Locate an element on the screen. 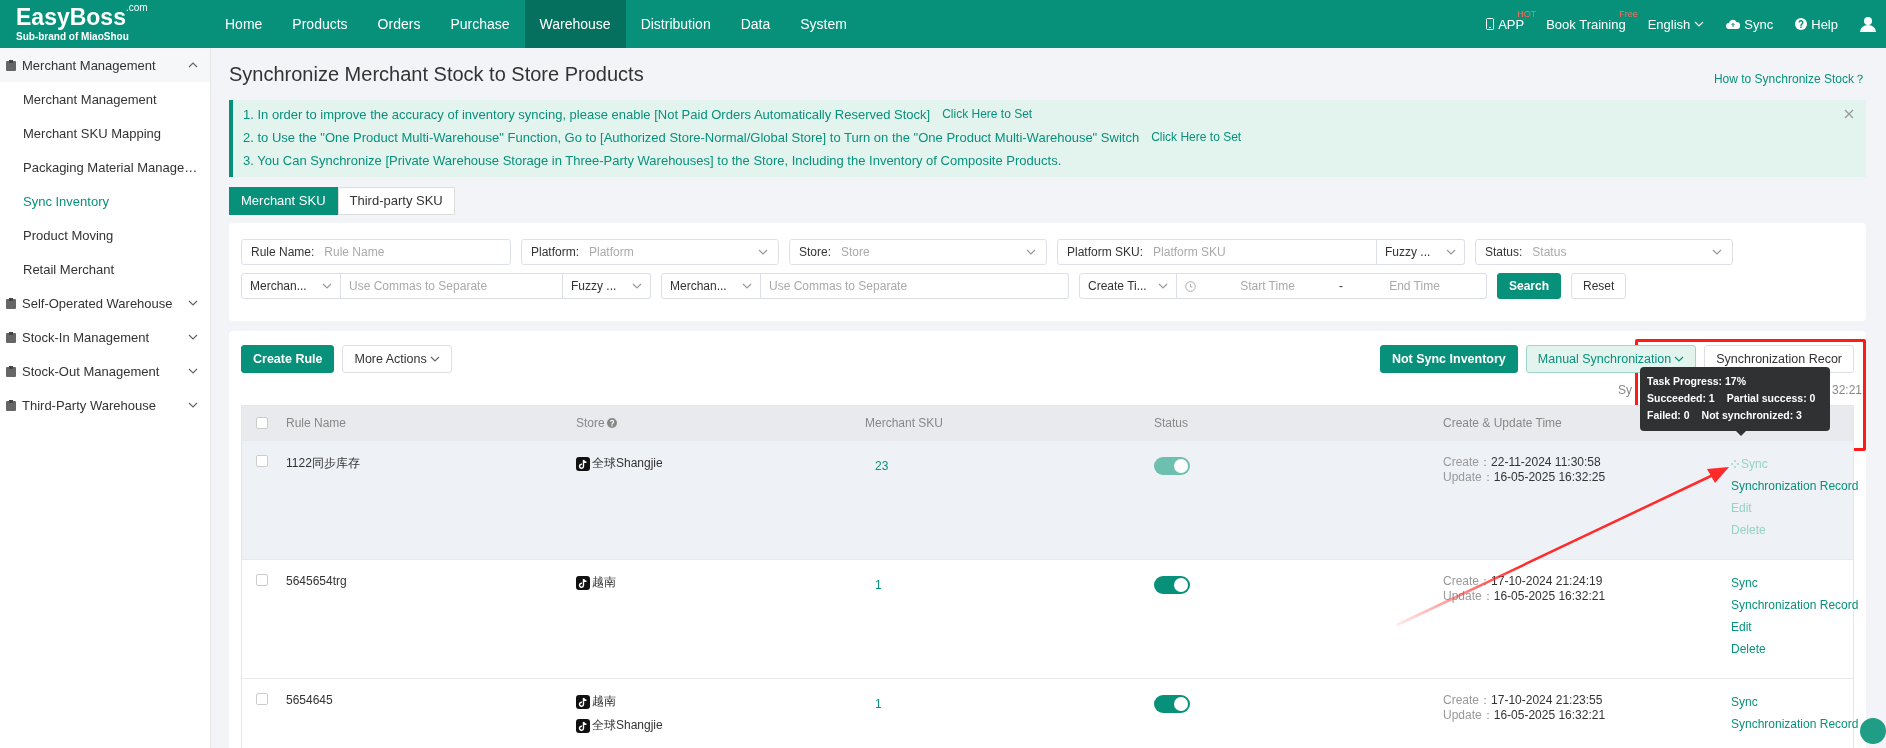 This screenshot has height=748, width=1886. tab: Third-party SKU is located at coordinates (396, 201).